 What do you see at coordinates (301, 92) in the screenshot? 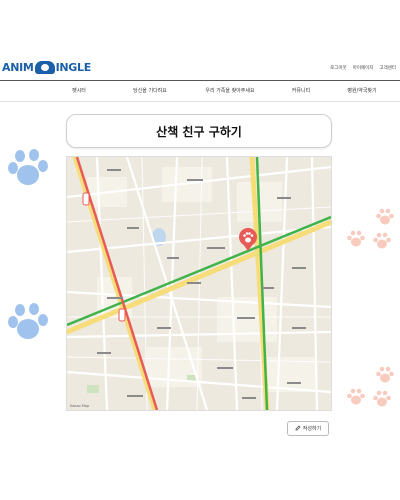
I see `nav-item-community: 커뮤니티` at bounding box center [301, 92].